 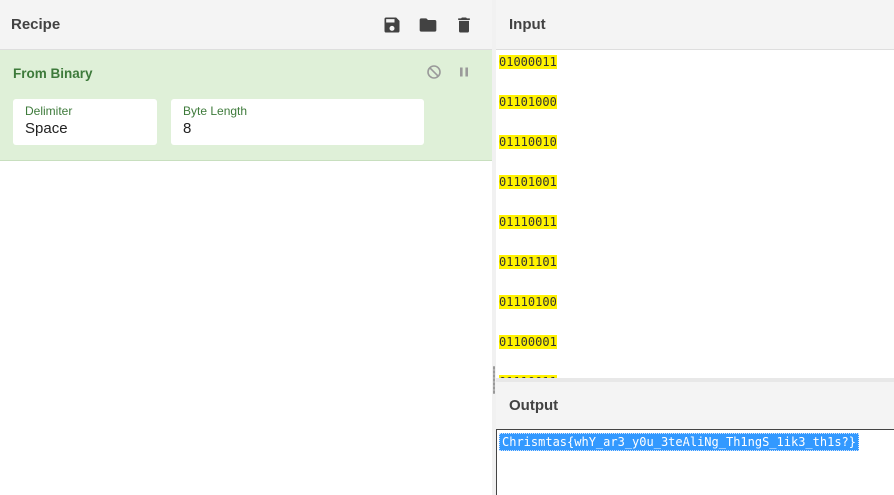 I want to click on delimiter-field: Delimiter Space, so click(x=85, y=122).